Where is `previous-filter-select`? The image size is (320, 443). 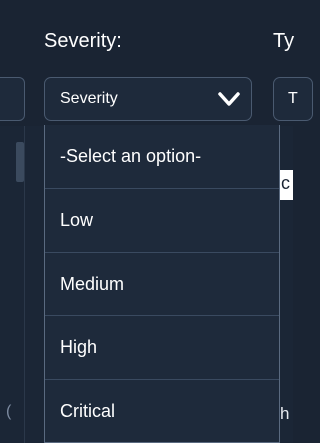
previous-filter-select is located at coordinates (12, 99).